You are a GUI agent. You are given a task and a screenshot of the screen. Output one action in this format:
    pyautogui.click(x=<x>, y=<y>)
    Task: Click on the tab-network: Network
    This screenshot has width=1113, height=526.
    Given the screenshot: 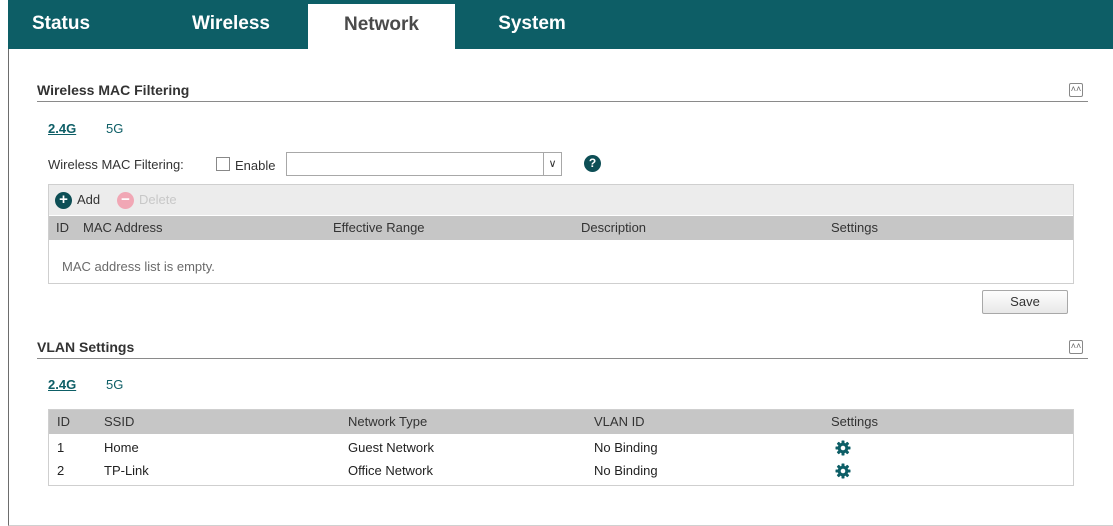 What is the action you would take?
    pyautogui.click(x=381, y=26)
    